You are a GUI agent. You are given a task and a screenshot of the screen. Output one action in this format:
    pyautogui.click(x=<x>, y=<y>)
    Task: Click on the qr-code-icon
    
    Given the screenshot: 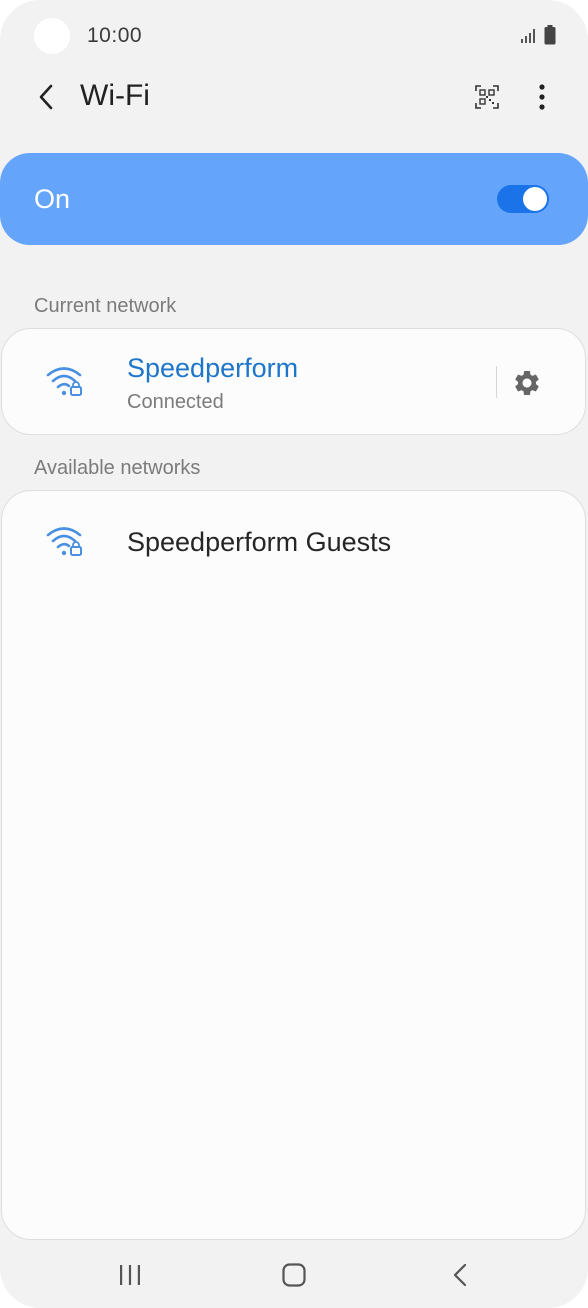 What is the action you would take?
    pyautogui.click(x=487, y=97)
    